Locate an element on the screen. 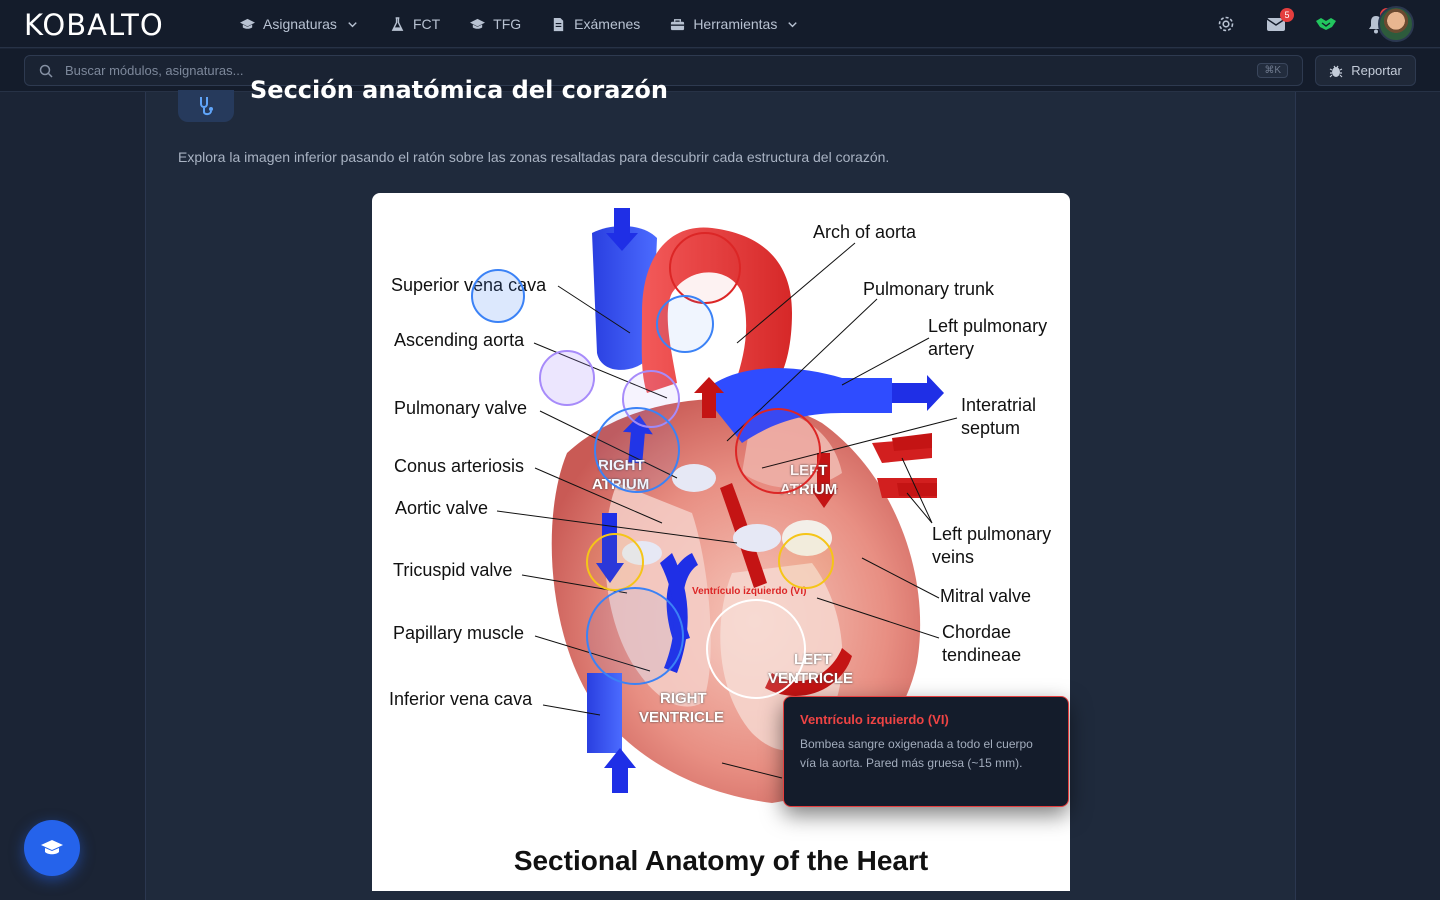  label-left-pulmonary-veins-1: Left pulmonary is located at coordinates (992, 534).